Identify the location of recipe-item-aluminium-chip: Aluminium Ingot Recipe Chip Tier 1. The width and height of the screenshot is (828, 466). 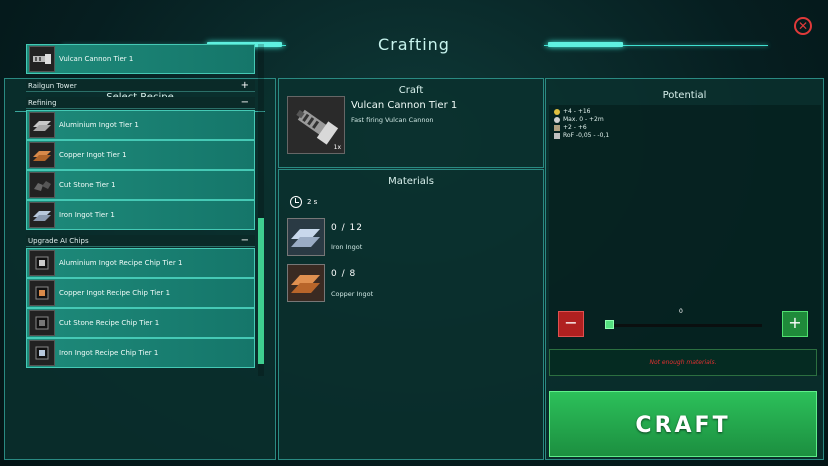
(140, 263).